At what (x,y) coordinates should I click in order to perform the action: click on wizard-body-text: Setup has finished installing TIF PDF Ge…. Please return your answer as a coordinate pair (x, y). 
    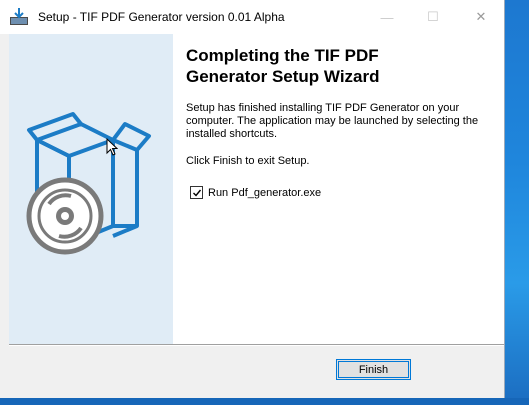
    Looking at the image, I should click on (332, 121).